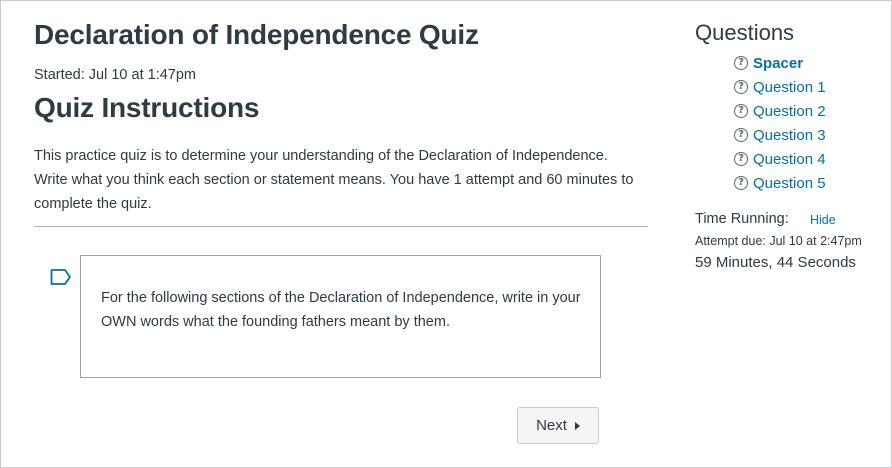 This screenshot has height=468, width=892. I want to click on hide-timer-link: Hide, so click(823, 220).